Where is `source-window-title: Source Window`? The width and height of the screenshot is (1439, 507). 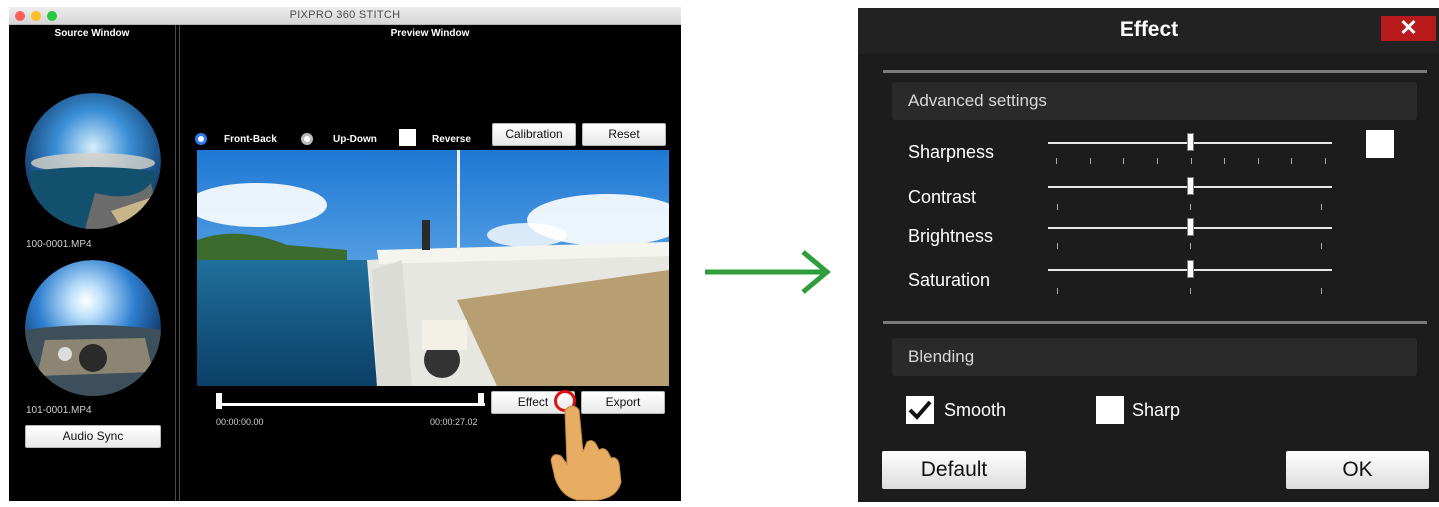 source-window-title: Source Window is located at coordinates (92, 33).